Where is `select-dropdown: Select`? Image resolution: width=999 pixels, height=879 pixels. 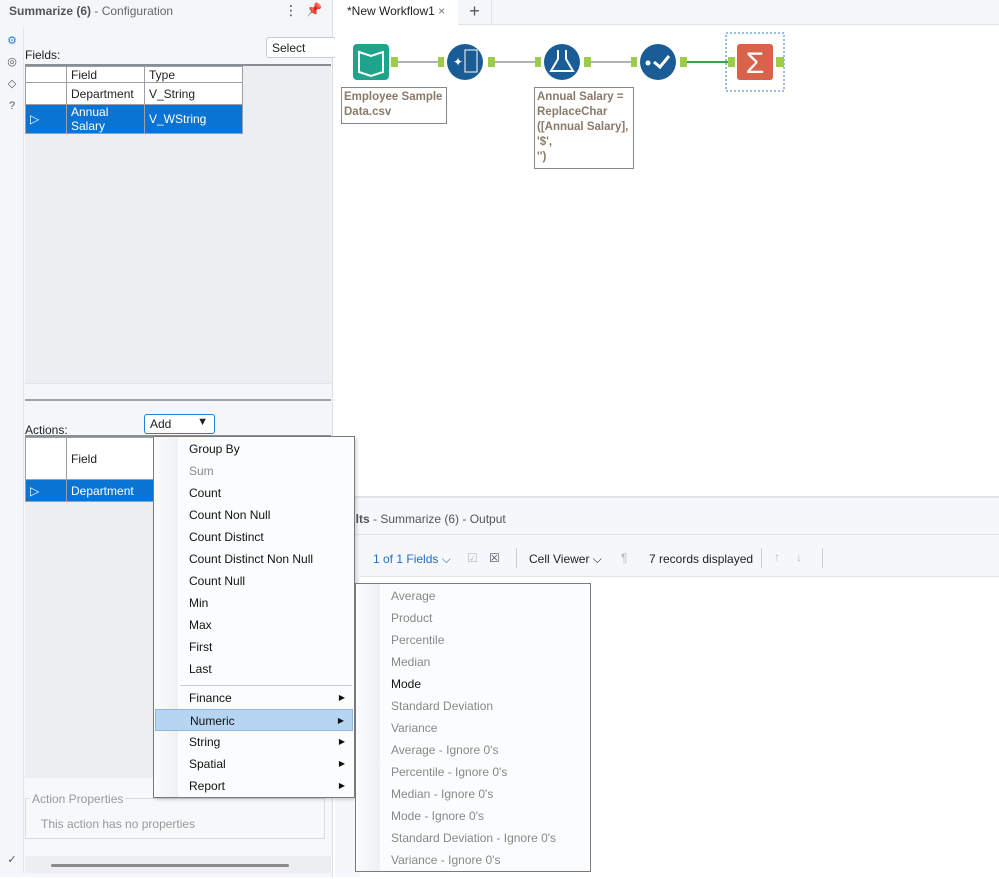 select-dropdown: Select is located at coordinates (301, 47).